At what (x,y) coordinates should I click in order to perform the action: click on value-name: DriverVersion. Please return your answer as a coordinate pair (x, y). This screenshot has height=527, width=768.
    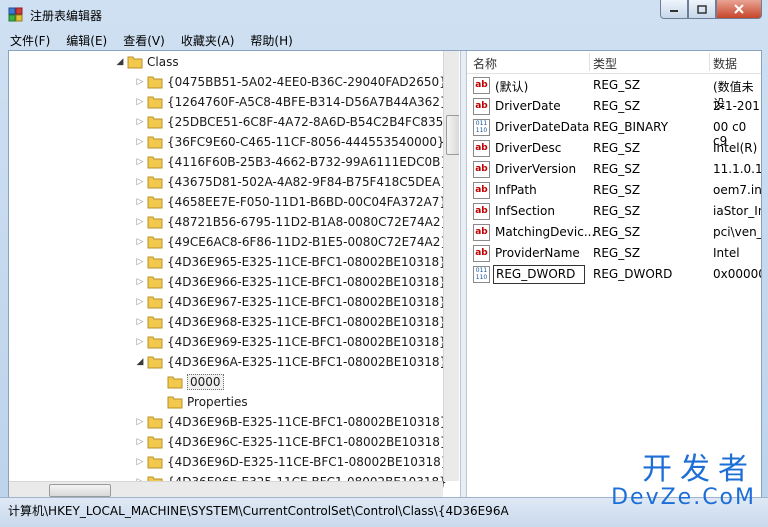
    Looking at the image, I should click on (536, 169).